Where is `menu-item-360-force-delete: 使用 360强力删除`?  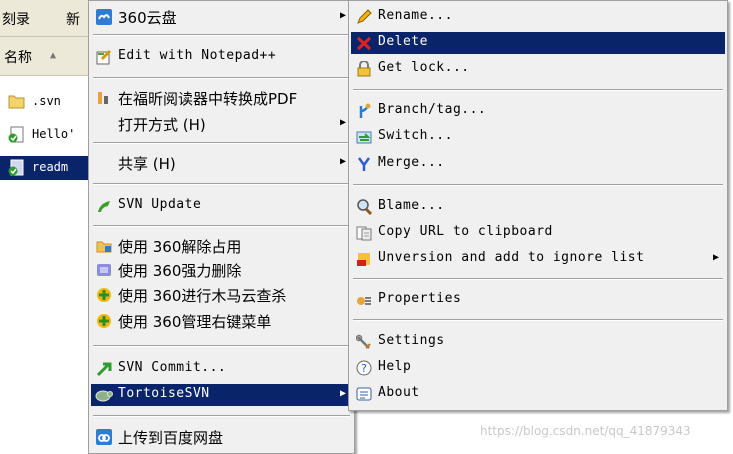
menu-item-360-force-delete: 使用 360强力删除 is located at coordinates (221, 270).